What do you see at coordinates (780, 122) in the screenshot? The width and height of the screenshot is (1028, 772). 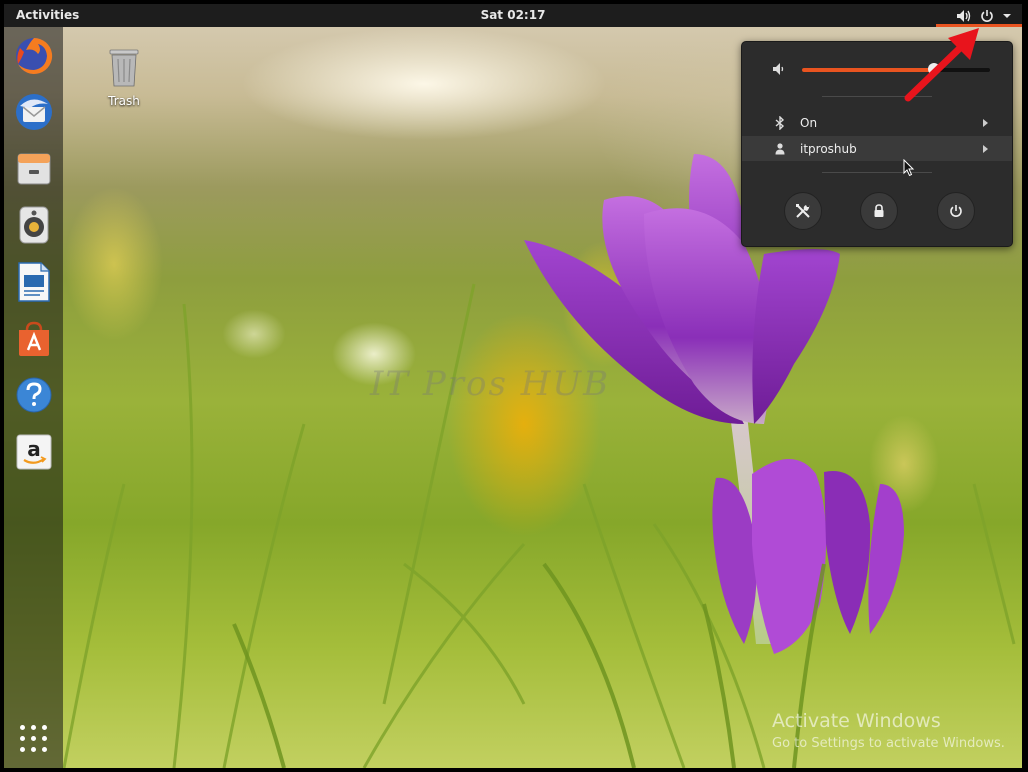 I see `bluetooth-icon` at bounding box center [780, 122].